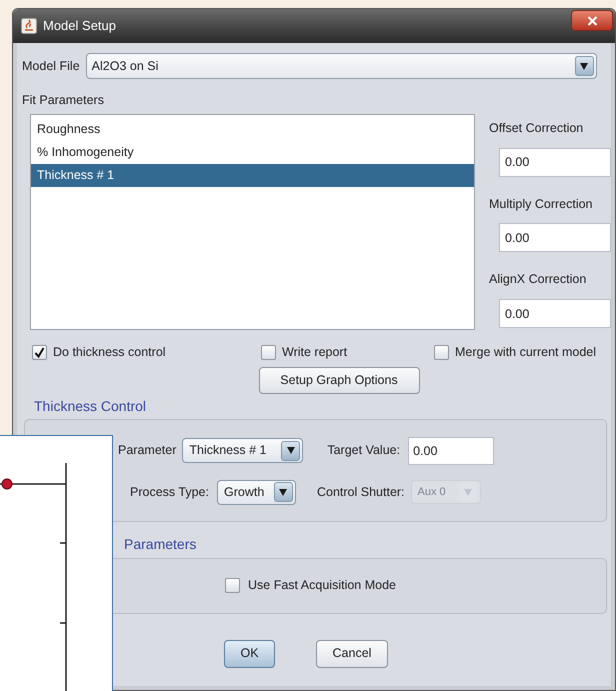 This screenshot has width=616, height=691. Describe the element at coordinates (252, 129) in the screenshot. I see `list-item: Roughness` at that location.